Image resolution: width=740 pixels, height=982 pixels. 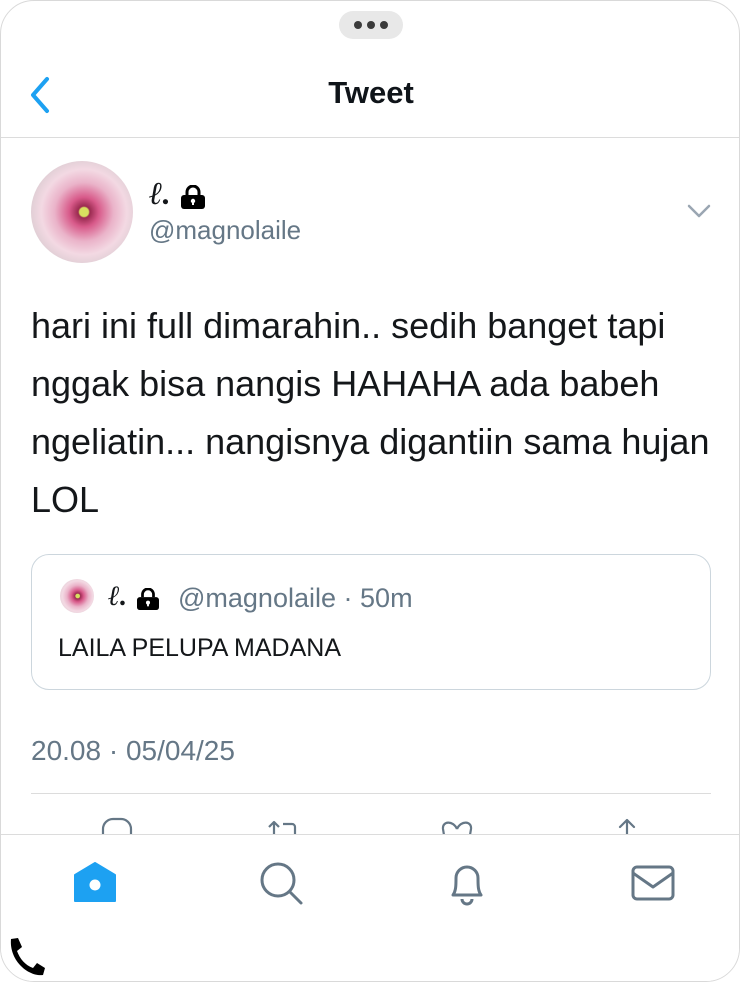 I want to click on notifications-icon, so click(x=467, y=883).